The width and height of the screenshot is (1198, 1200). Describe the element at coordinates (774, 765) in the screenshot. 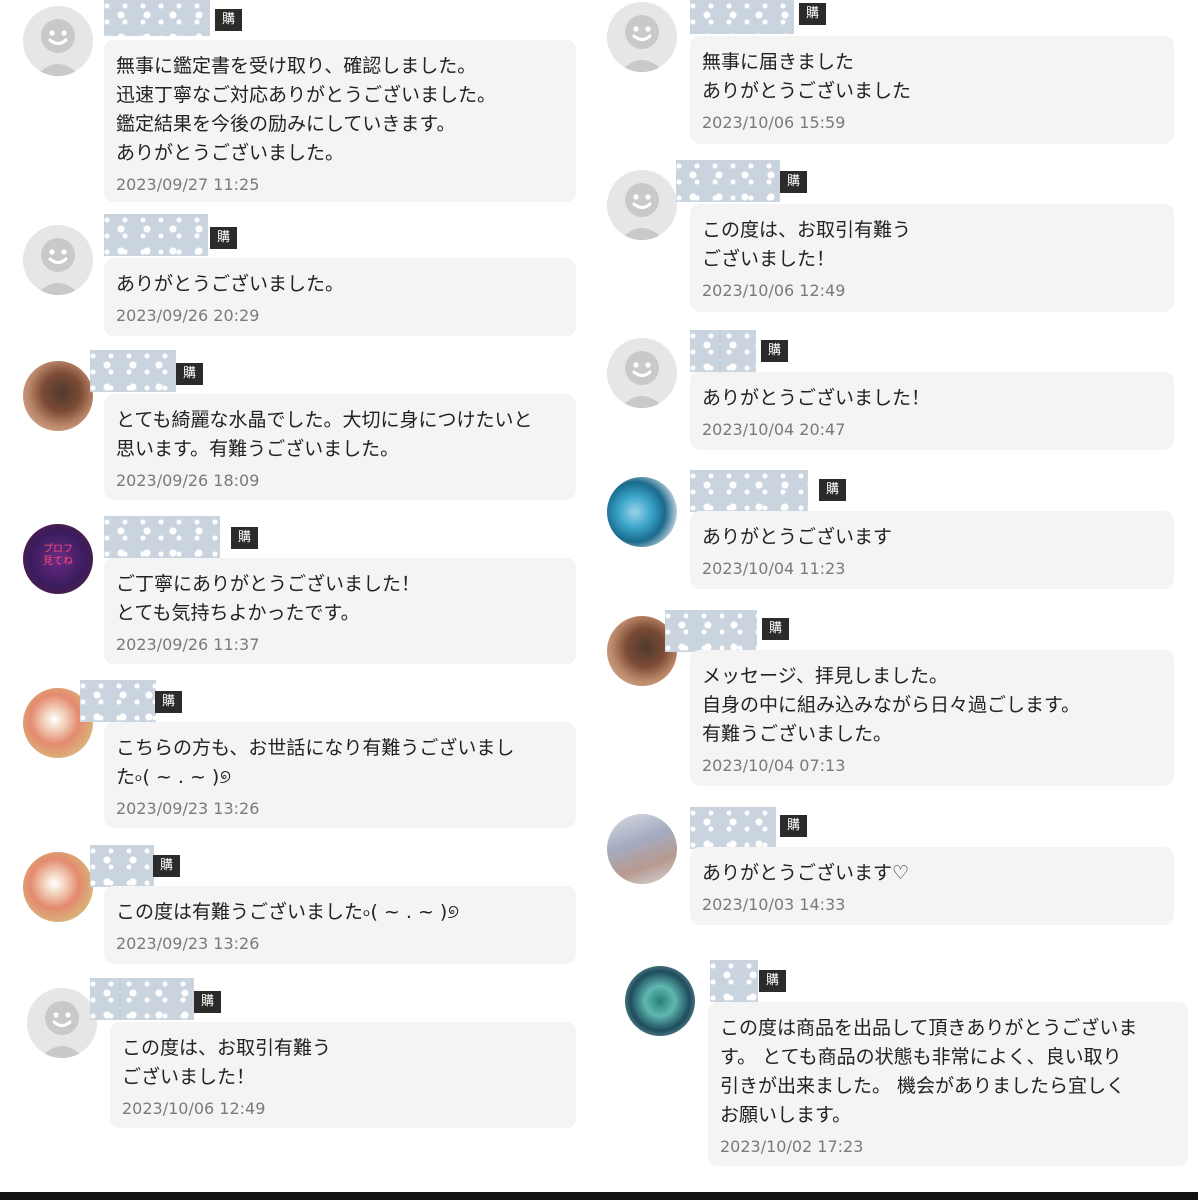

I see `review-date: 2023/10/04 07:13` at that location.